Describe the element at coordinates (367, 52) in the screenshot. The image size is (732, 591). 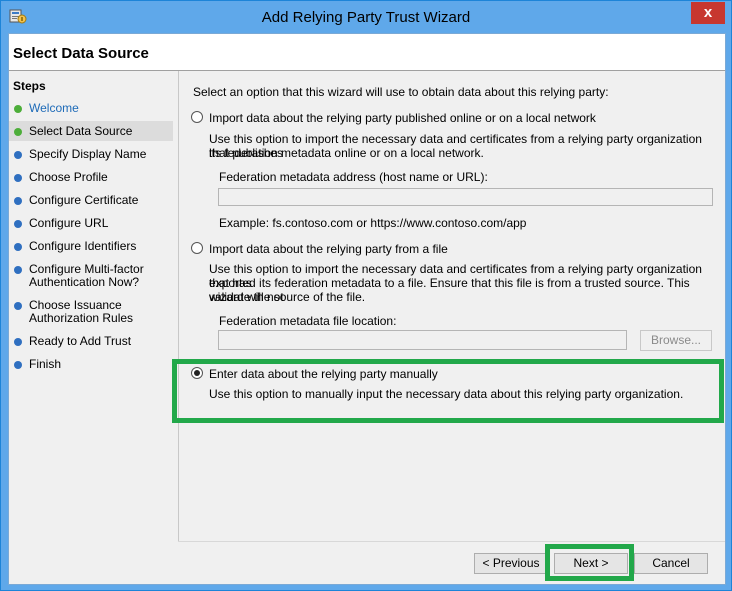
I see `page-header: Select Data Source` at that location.